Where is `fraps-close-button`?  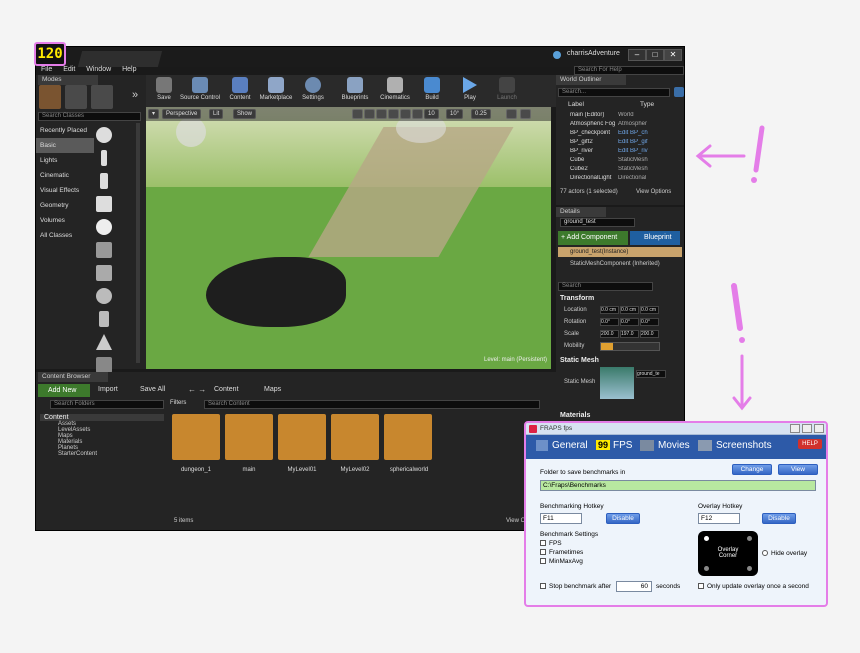
fraps-close-button is located at coordinates (819, 428).